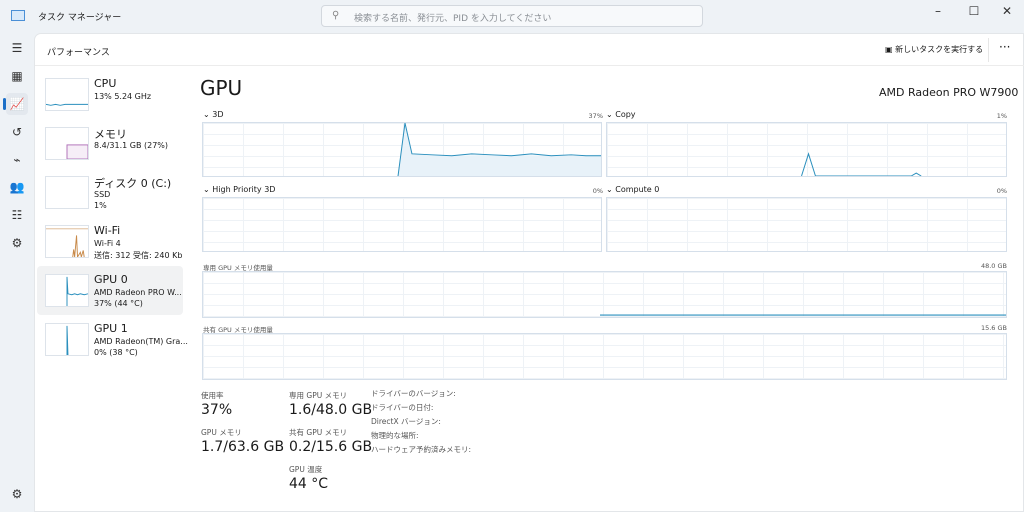  Describe the element at coordinates (621, 115) in the screenshot. I see `engine-copy-label: ⌄ Copy` at that location.